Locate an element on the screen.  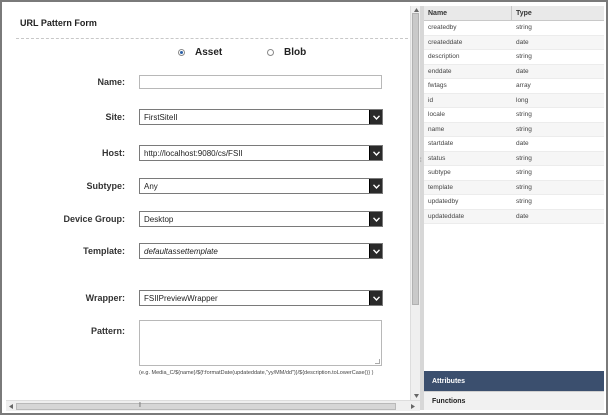
device-group-label: Device Group: is located at coordinates (94, 219).